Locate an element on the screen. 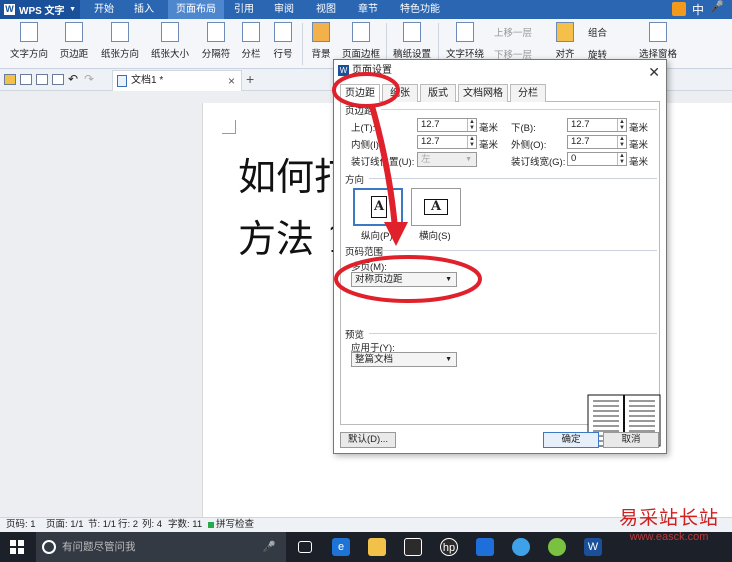 This screenshot has width=732, height=562. top-margin-label: 上(T): is located at coordinates (363, 128).